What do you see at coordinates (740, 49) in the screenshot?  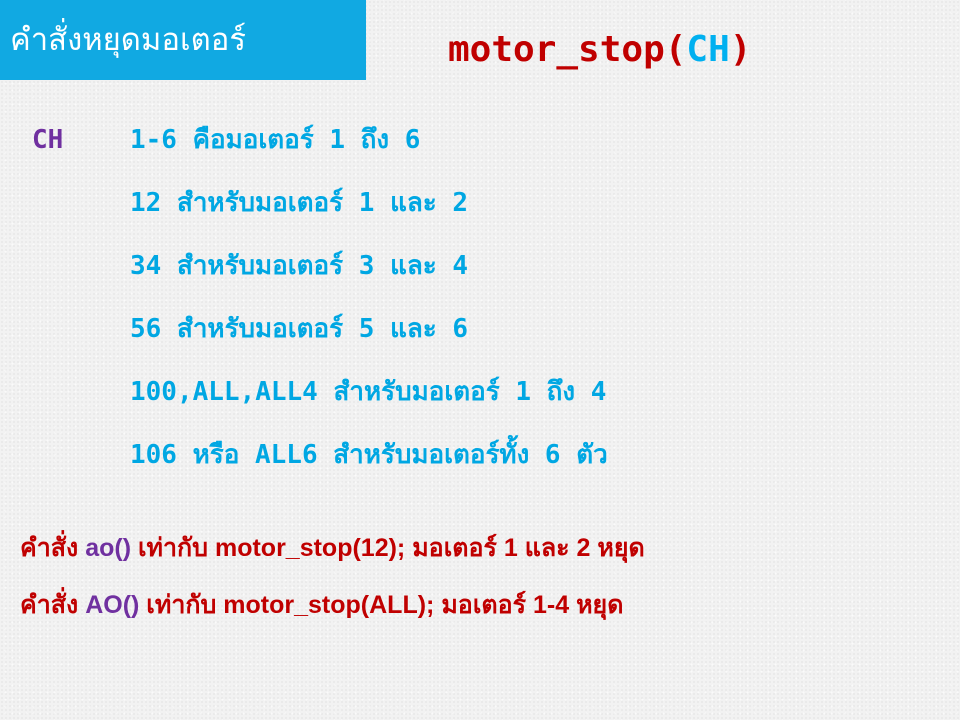 I see `function-close-paren: )` at bounding box center [740, 49].